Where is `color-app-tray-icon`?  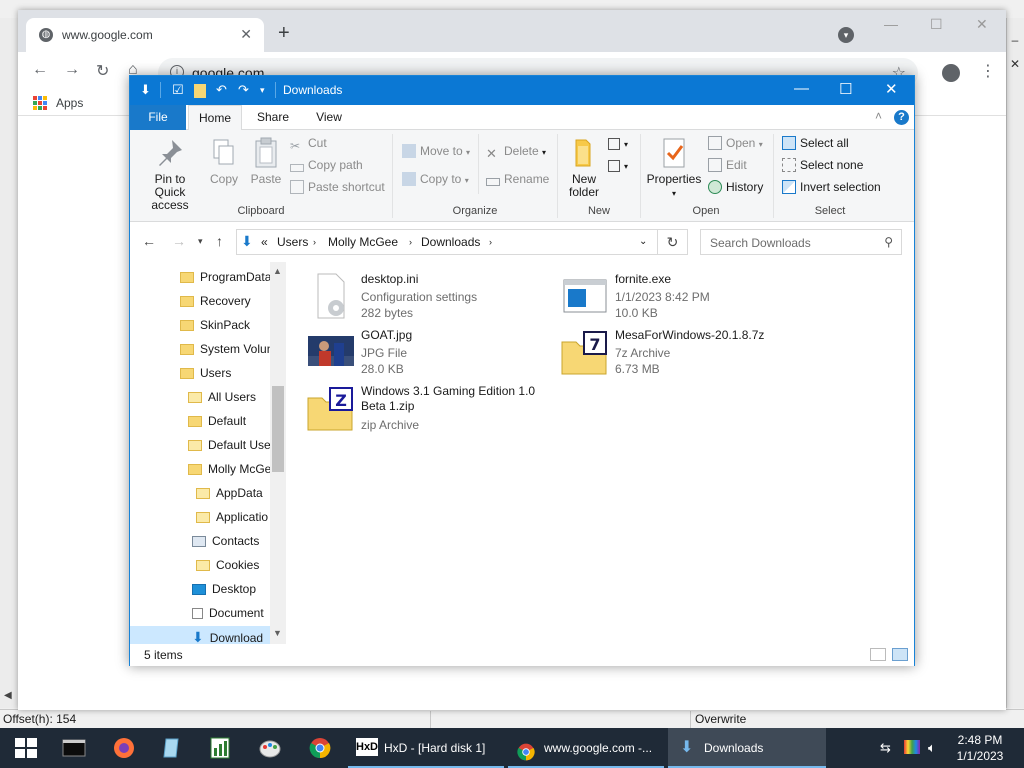 color-app-tray-icon is located at coordinates (912, 747).